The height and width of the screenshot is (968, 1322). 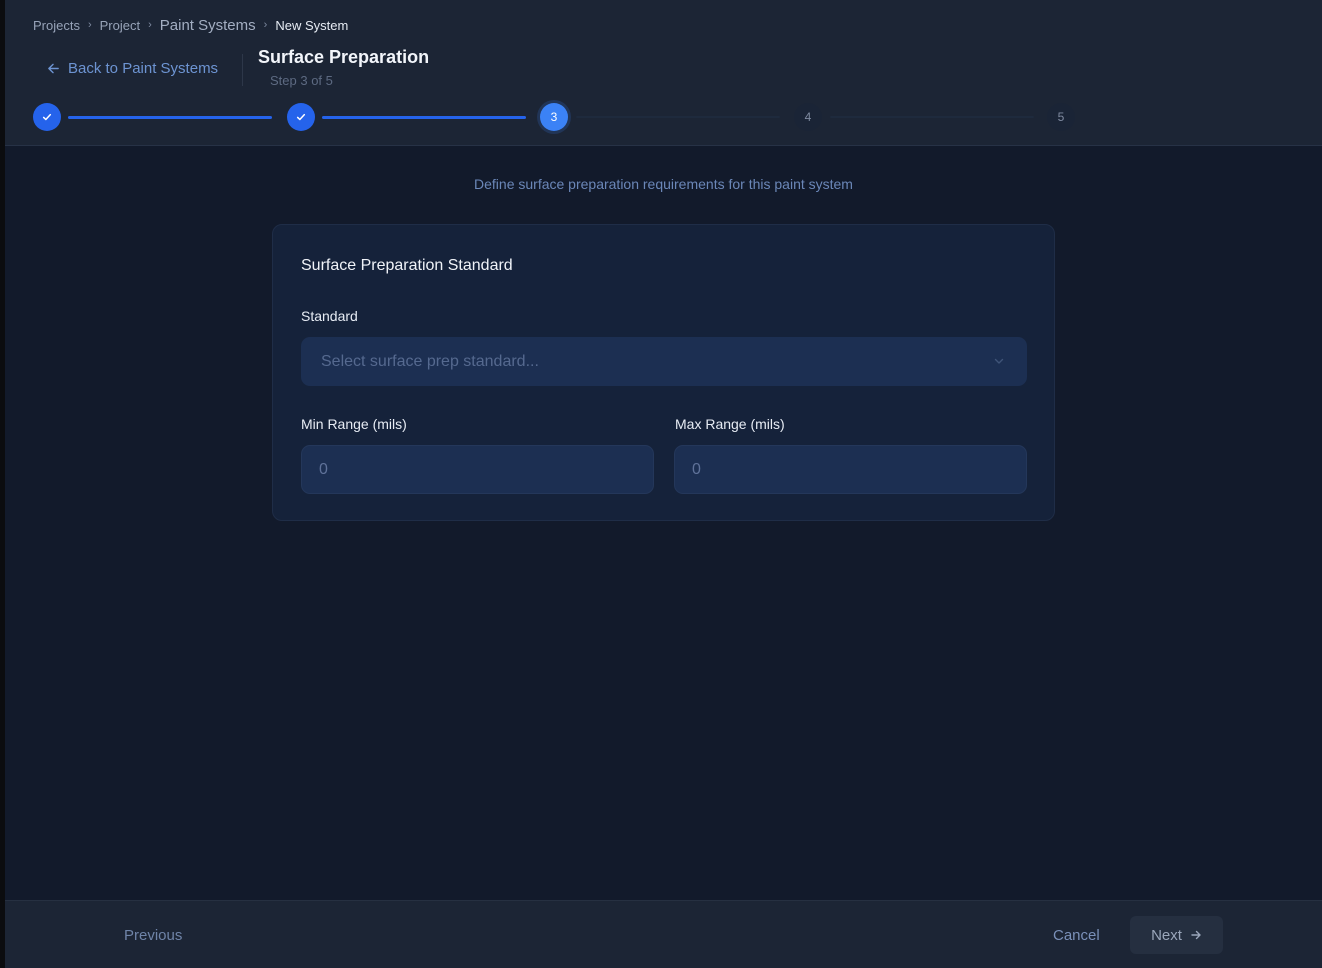 I want to click on header-divider, so click(x=242, y=70).